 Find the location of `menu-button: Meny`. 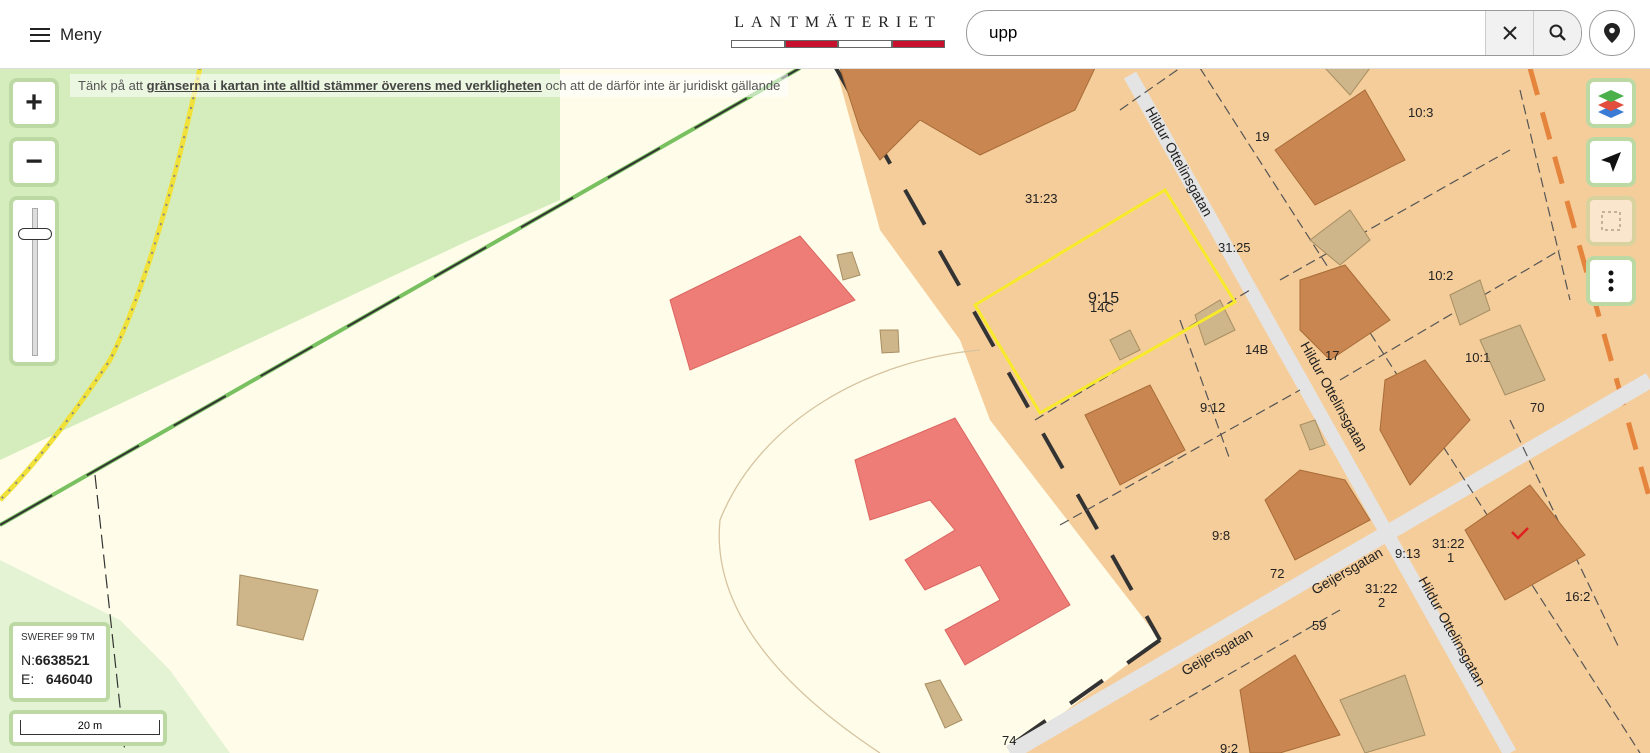

menu-button: Meny is located at coordinates (66, 35).